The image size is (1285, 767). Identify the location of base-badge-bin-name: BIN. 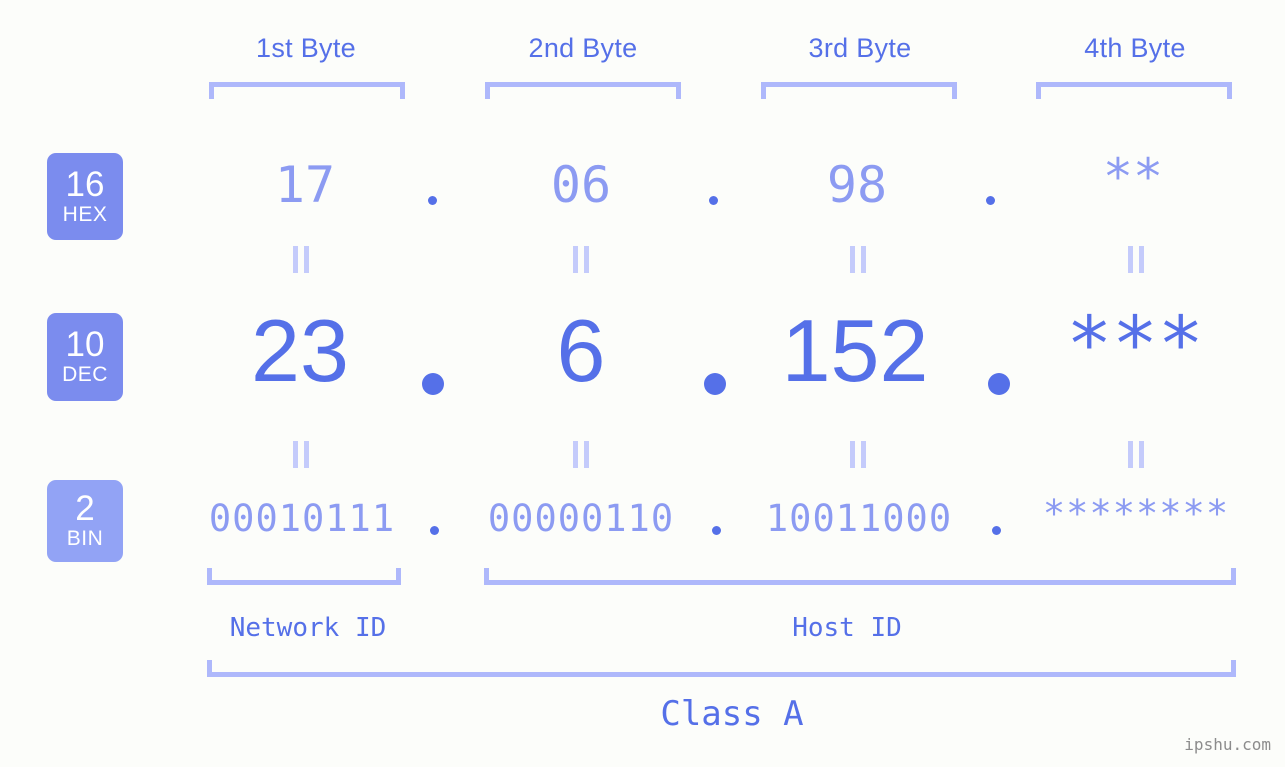
(85, 538).